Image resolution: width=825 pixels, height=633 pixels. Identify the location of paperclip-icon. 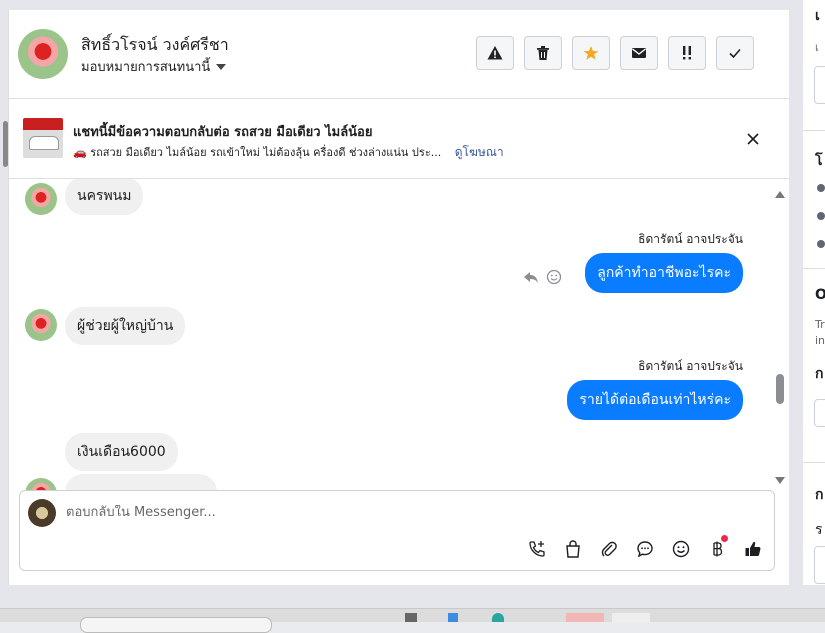
(609, 549).